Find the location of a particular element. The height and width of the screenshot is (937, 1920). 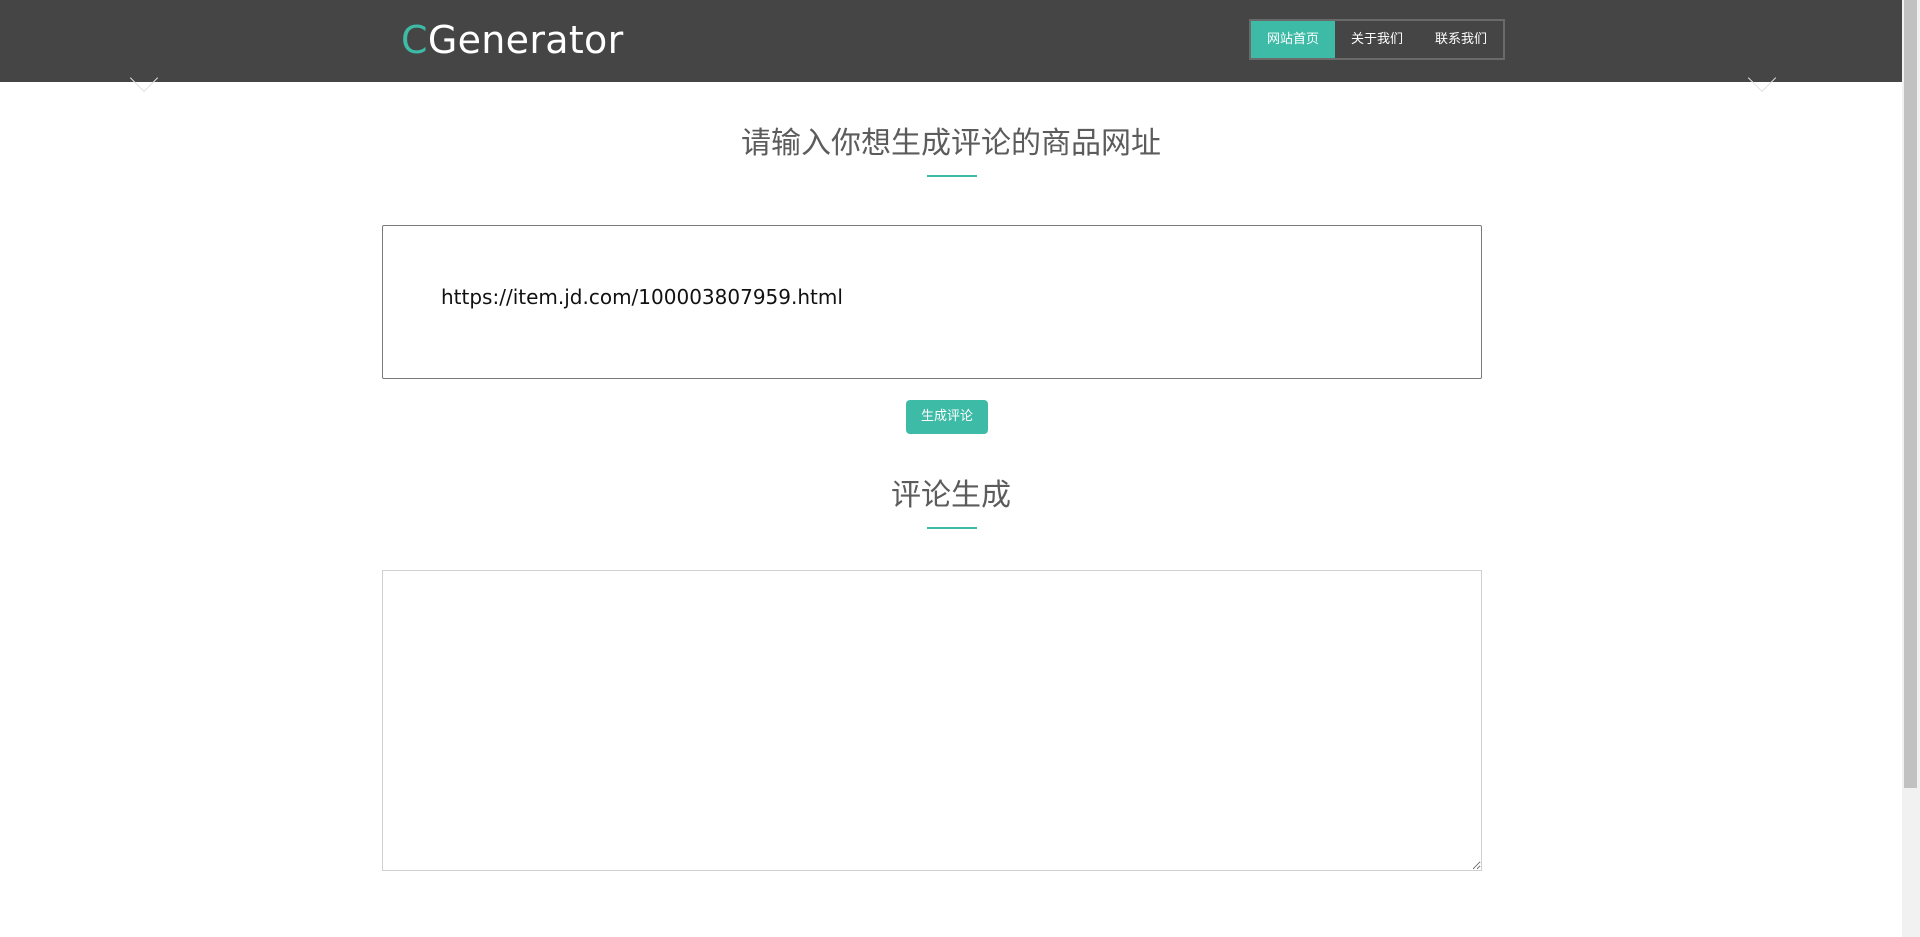

vertical-scrollbar is located at coordinates (1911, 468).